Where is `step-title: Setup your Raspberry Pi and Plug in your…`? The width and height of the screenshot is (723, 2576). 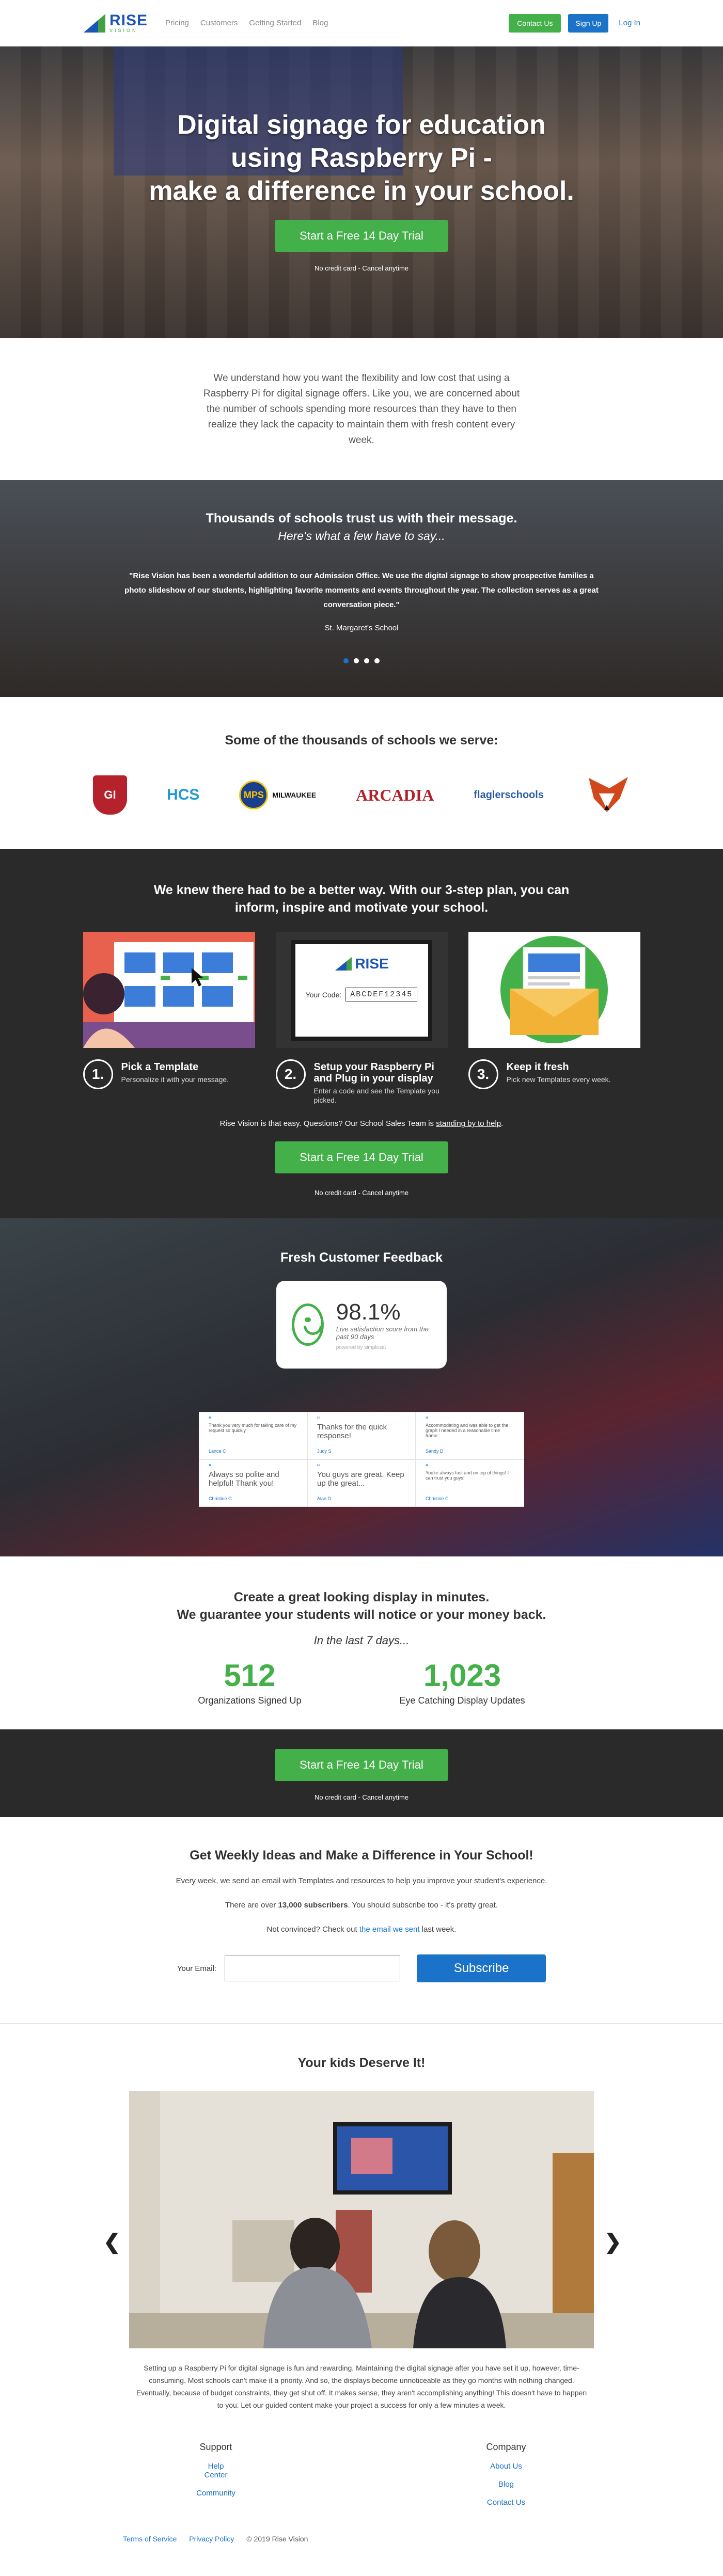
step-title: Setup your Raspberry Pi and Plug in your… is located at coordinates (374, 1072).